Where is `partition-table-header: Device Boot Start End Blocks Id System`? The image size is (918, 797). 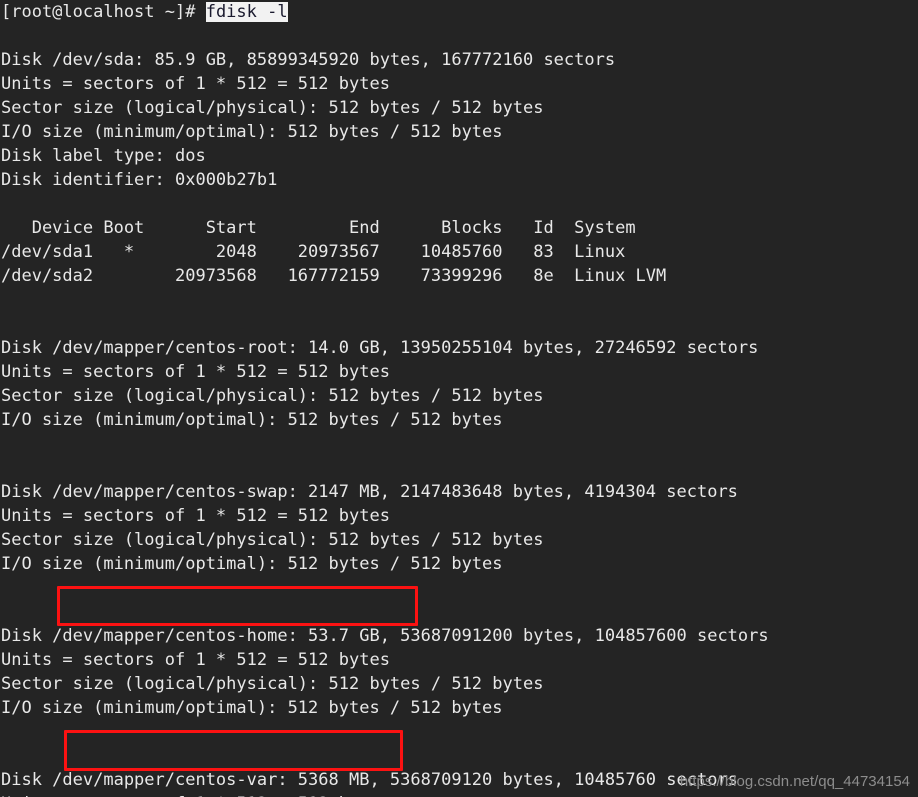
partition-table-header: Device Boot Start End Blocks Id System is located at coordinates (318, 228).